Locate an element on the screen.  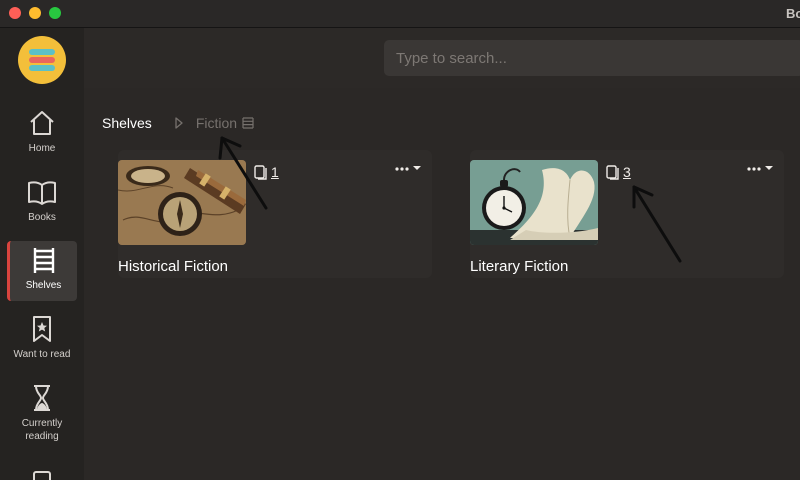
hourglass-icon is located at coordinates (42, 398).